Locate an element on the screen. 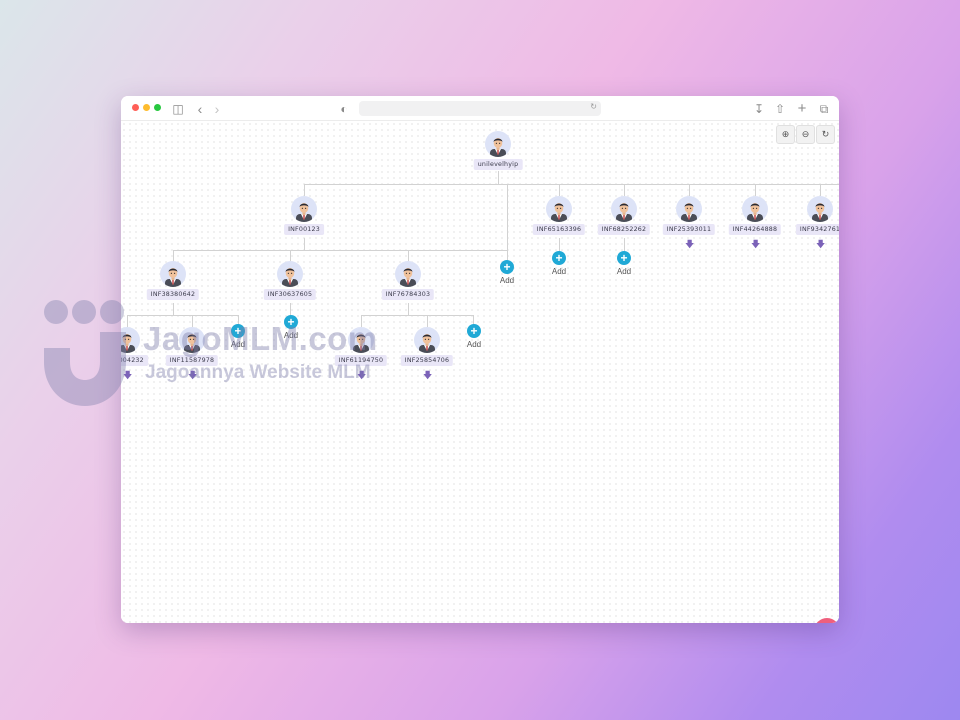 The width and height of the screenshot is (960, 720). tree-node: INF9342761 🡇 is located at coordinates (817, 222).